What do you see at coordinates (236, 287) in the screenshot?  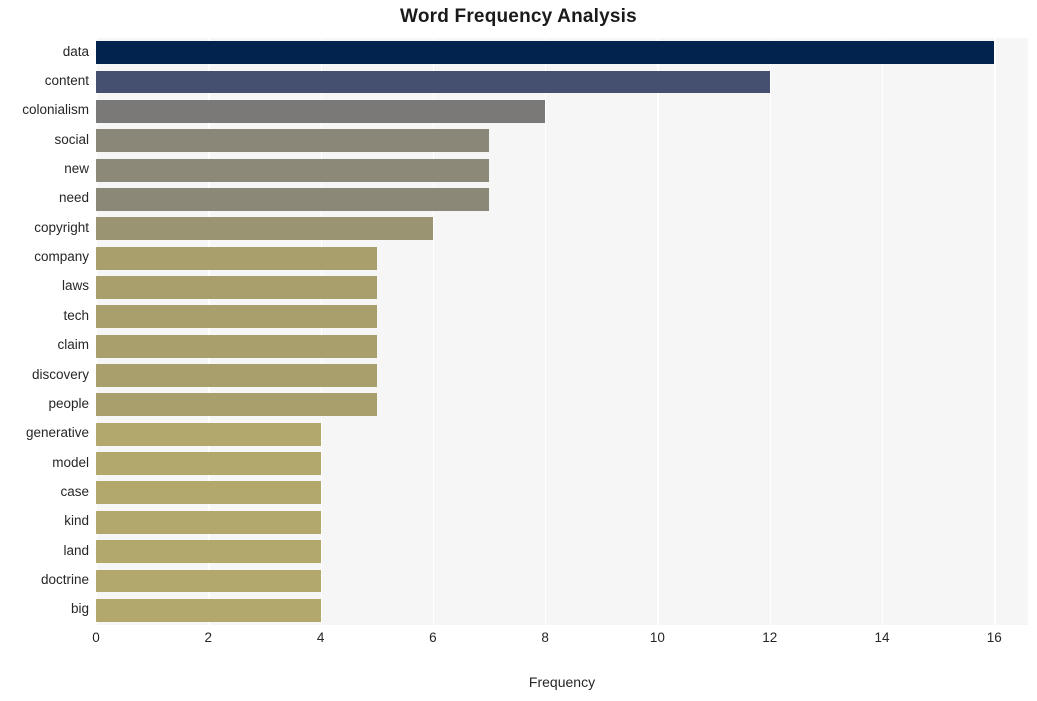 I see `bar-laws` at bounding box center [236, 287].